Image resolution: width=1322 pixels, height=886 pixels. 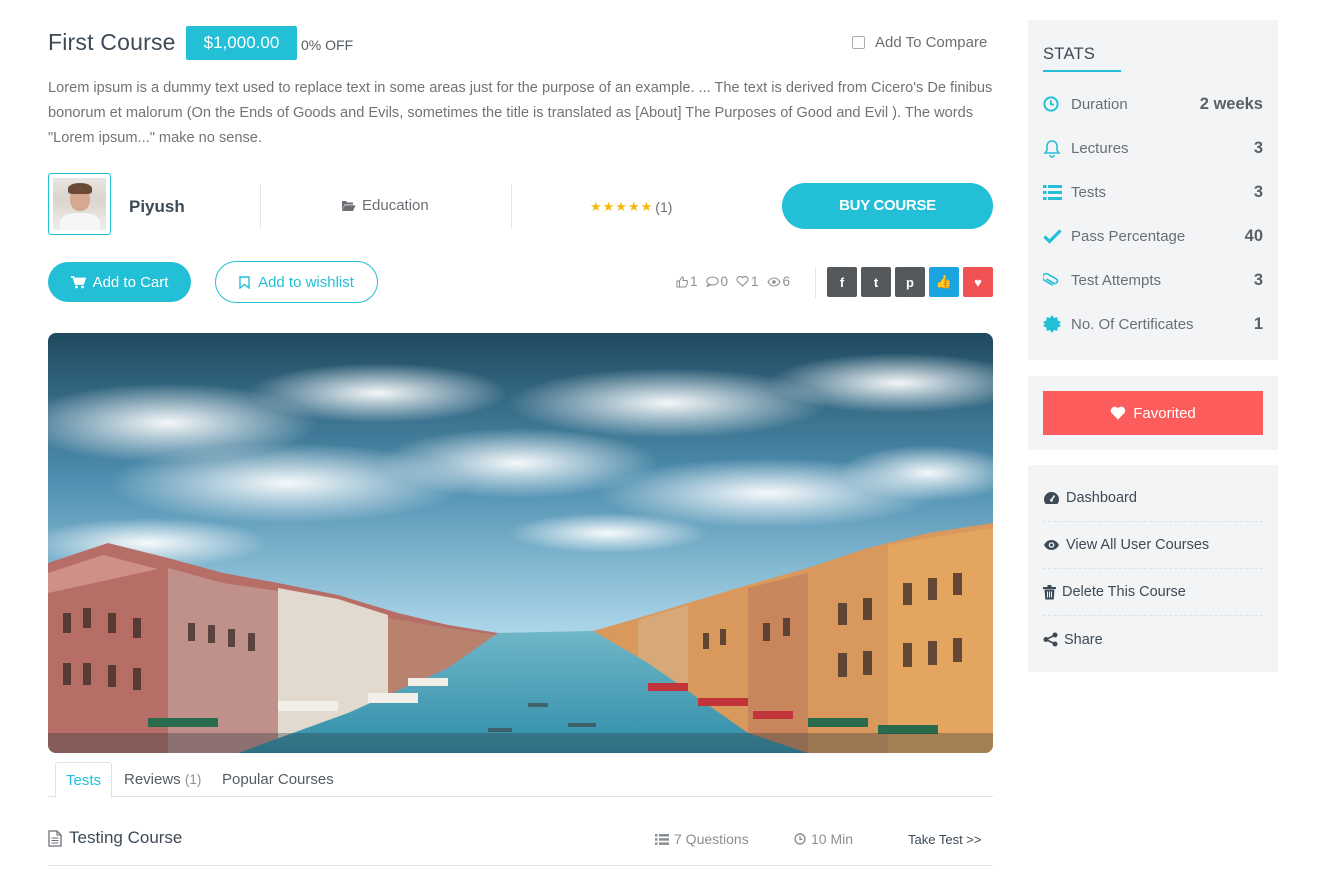 I want to click on stat-label: Pass Percentage, so click(x=1128, y=236).